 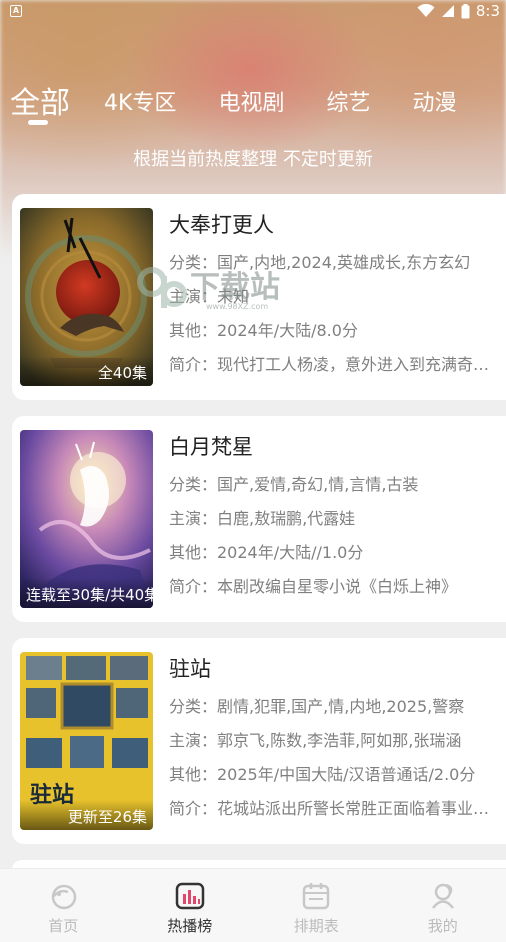 I want to click on home-icon, so click(x=64, y=897).